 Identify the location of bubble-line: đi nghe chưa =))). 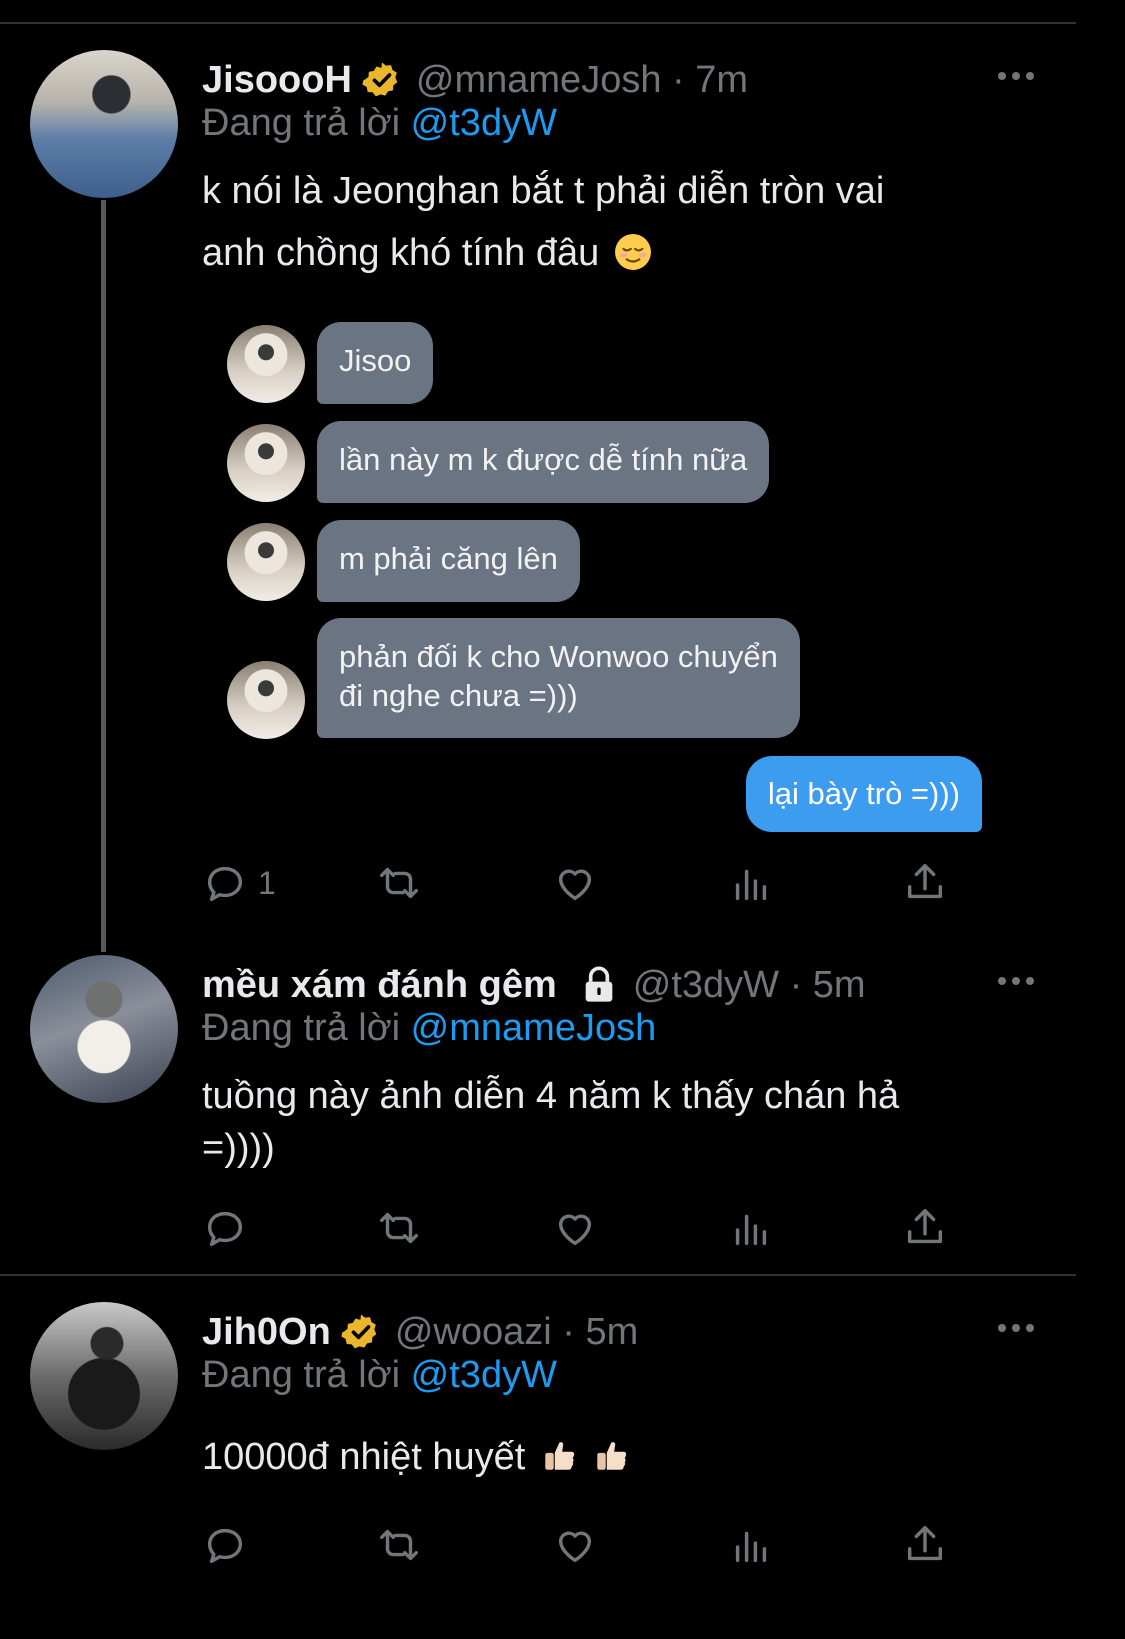
(458, 695).